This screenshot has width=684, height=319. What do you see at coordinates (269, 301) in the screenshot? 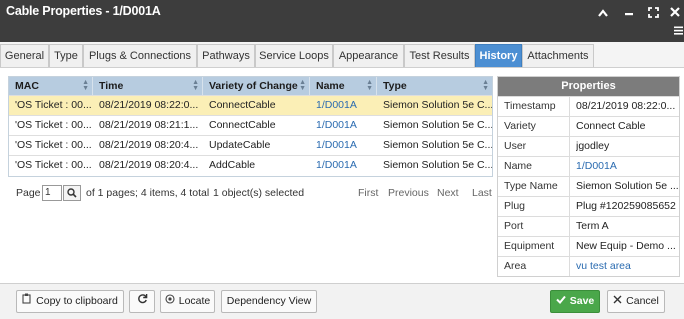
I see `dependency-view-button: Dependency View` at bounding box center [269, 301].